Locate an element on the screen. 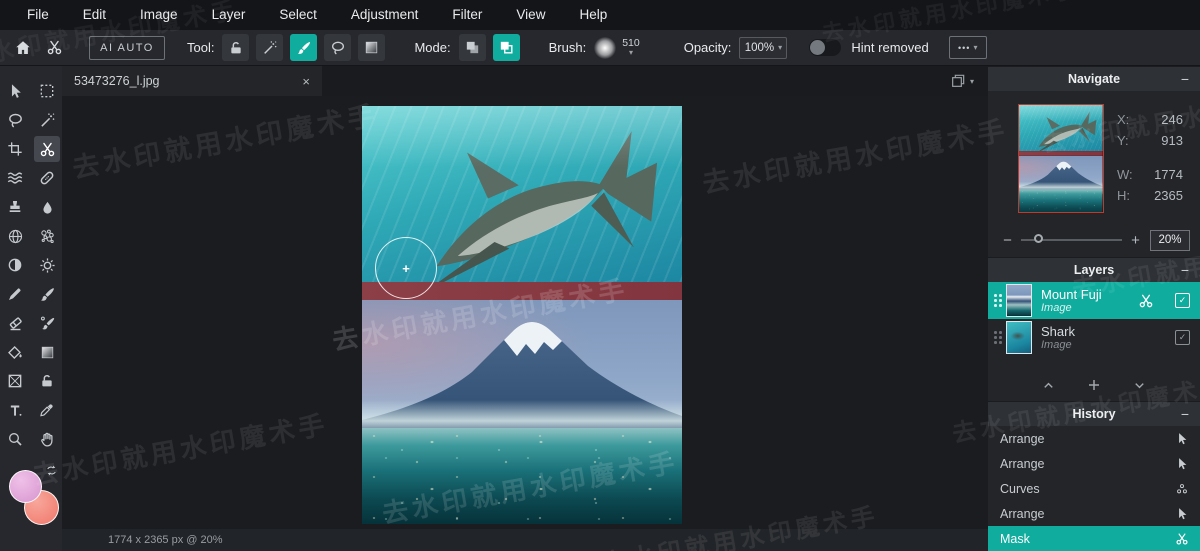 Image resolution: width=1200 pixels, height=551 pixels. tool-mixer-brush is located at coordinates (47, 323).